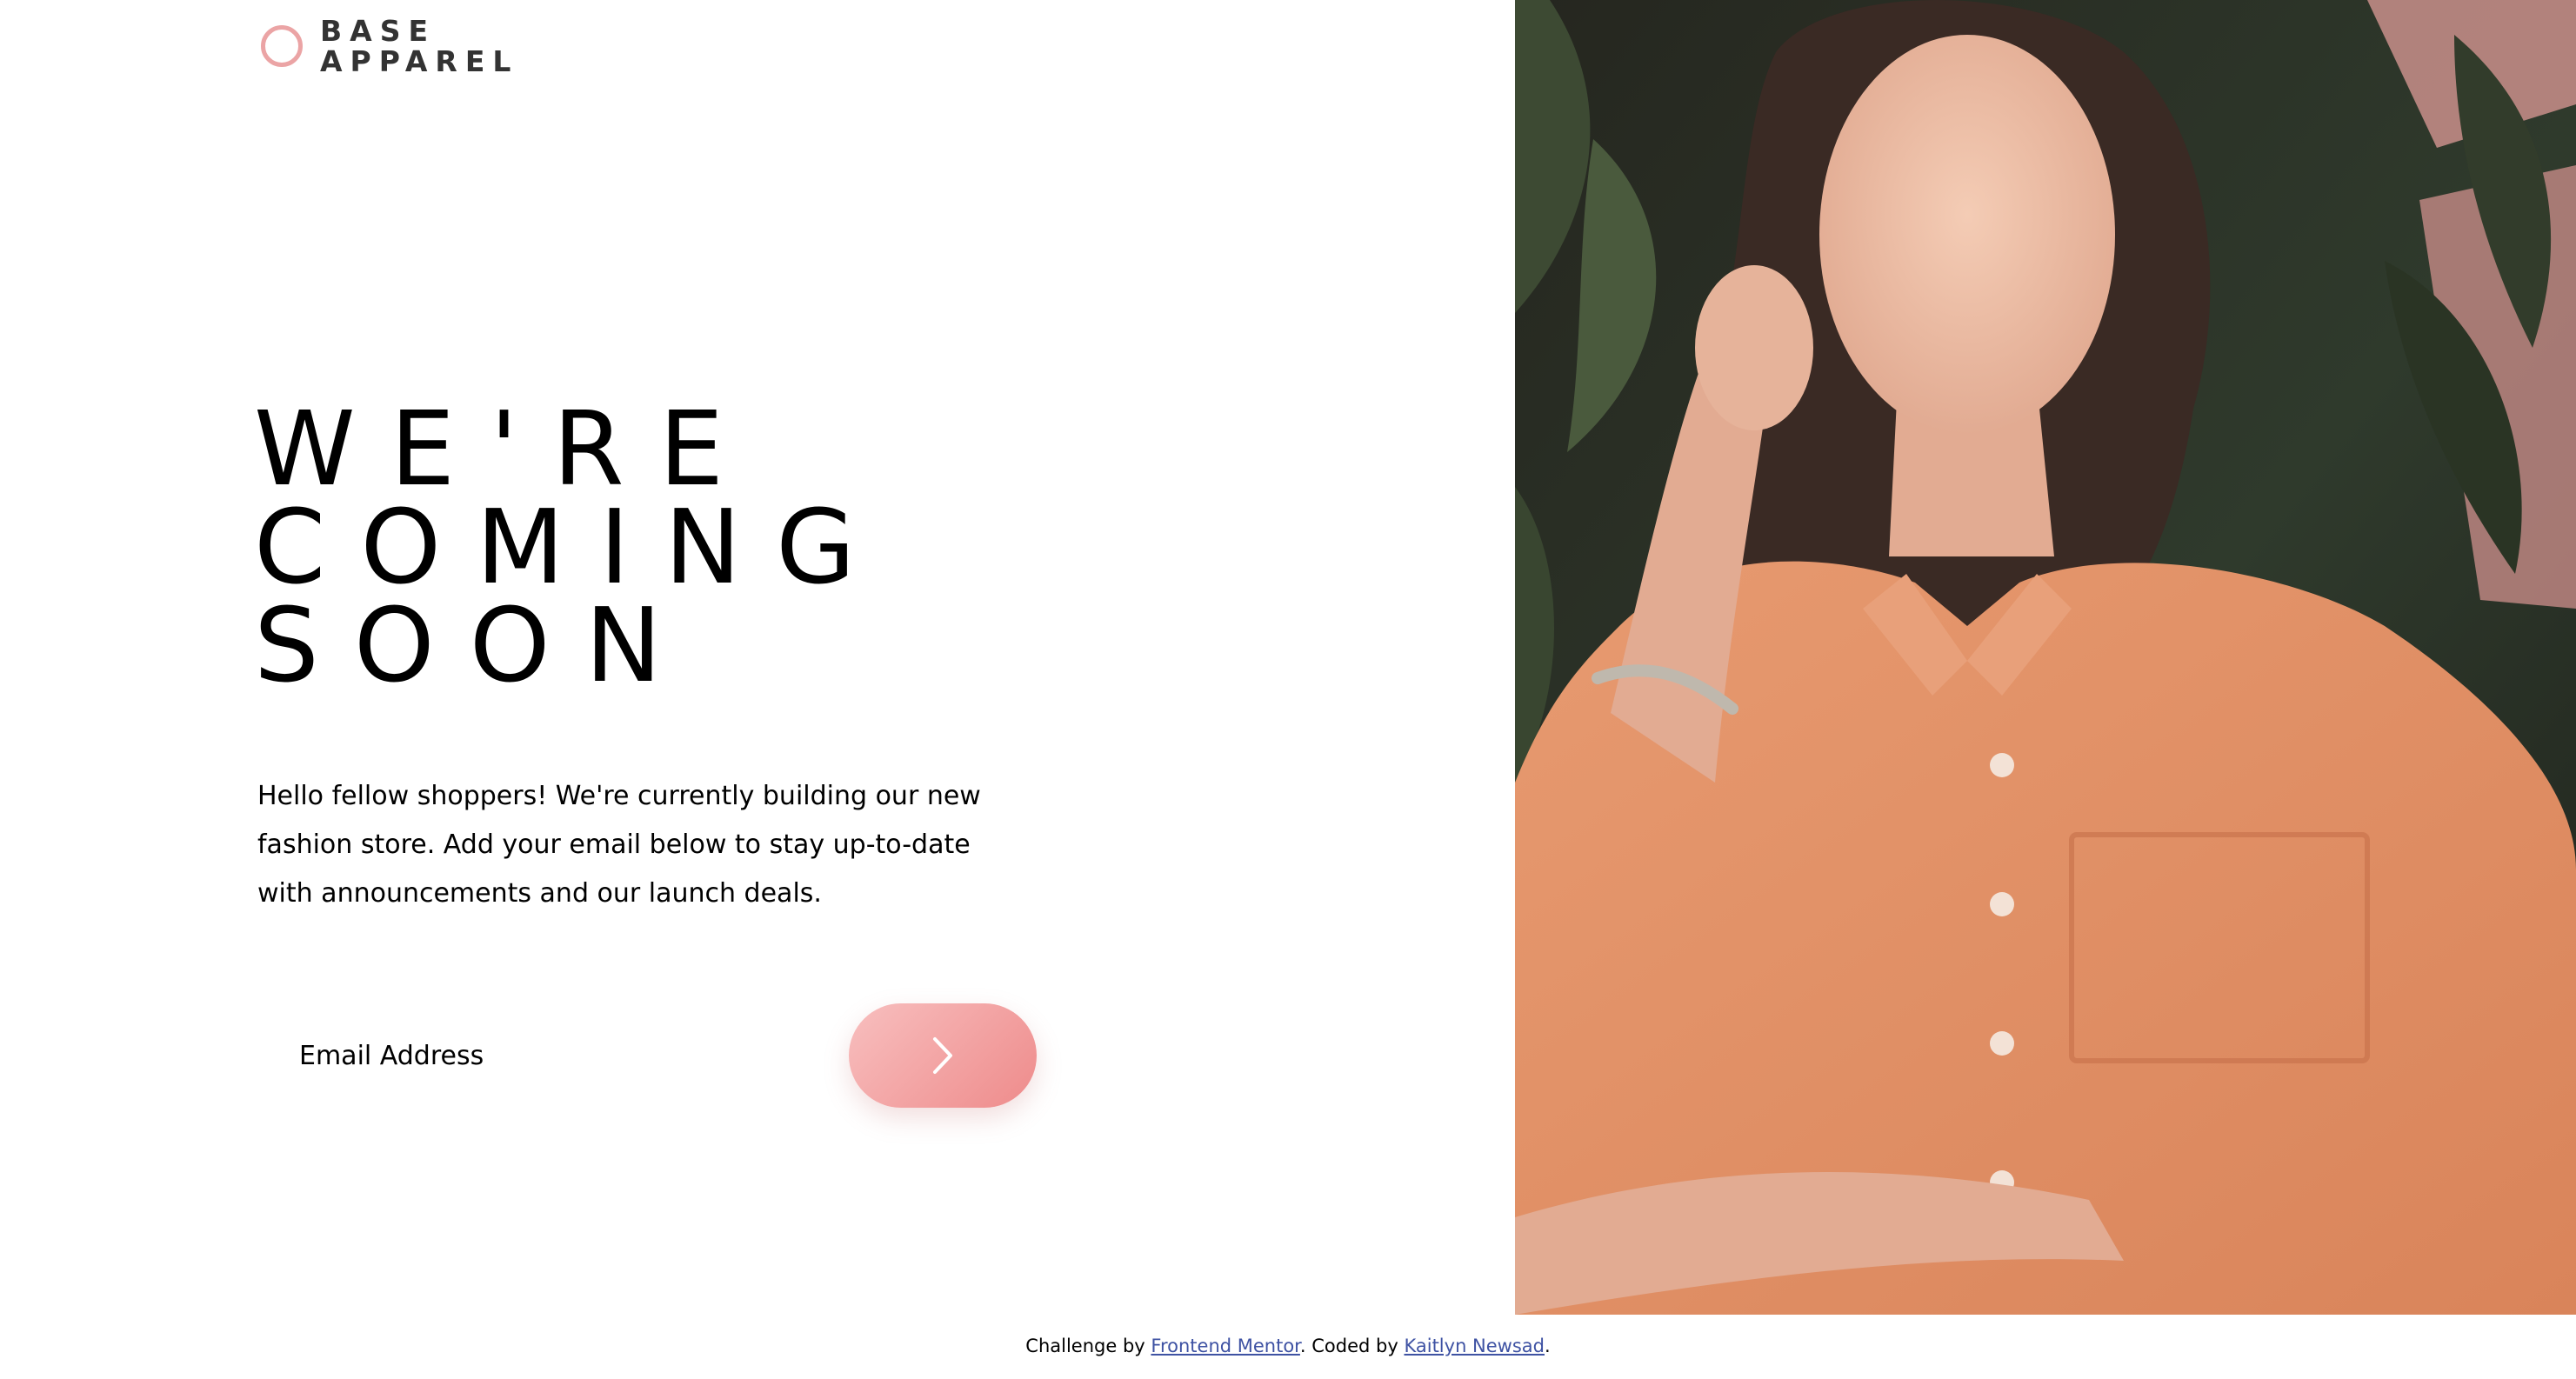 The height and width of the screenshot is (1379, 2576). What do you see at coordinates (378, 31) in the screenshot?
I see `logo-line-1: BASE` at bounding box center [378, 31].